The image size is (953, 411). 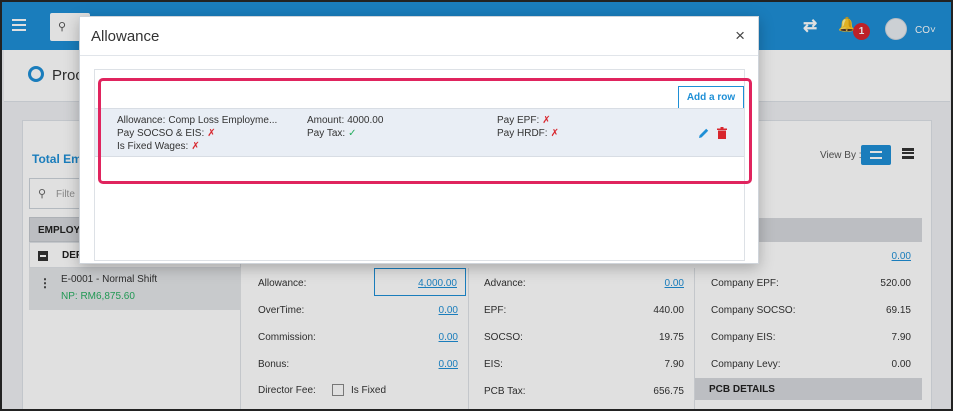 What do you see at coordinates (419, 55) in the screenshot?
I see `modal-divider` at bounding box center [419, 55].